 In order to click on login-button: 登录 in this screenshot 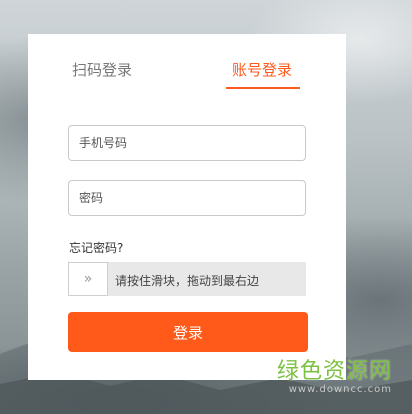, I will do `click(188, 332)`.